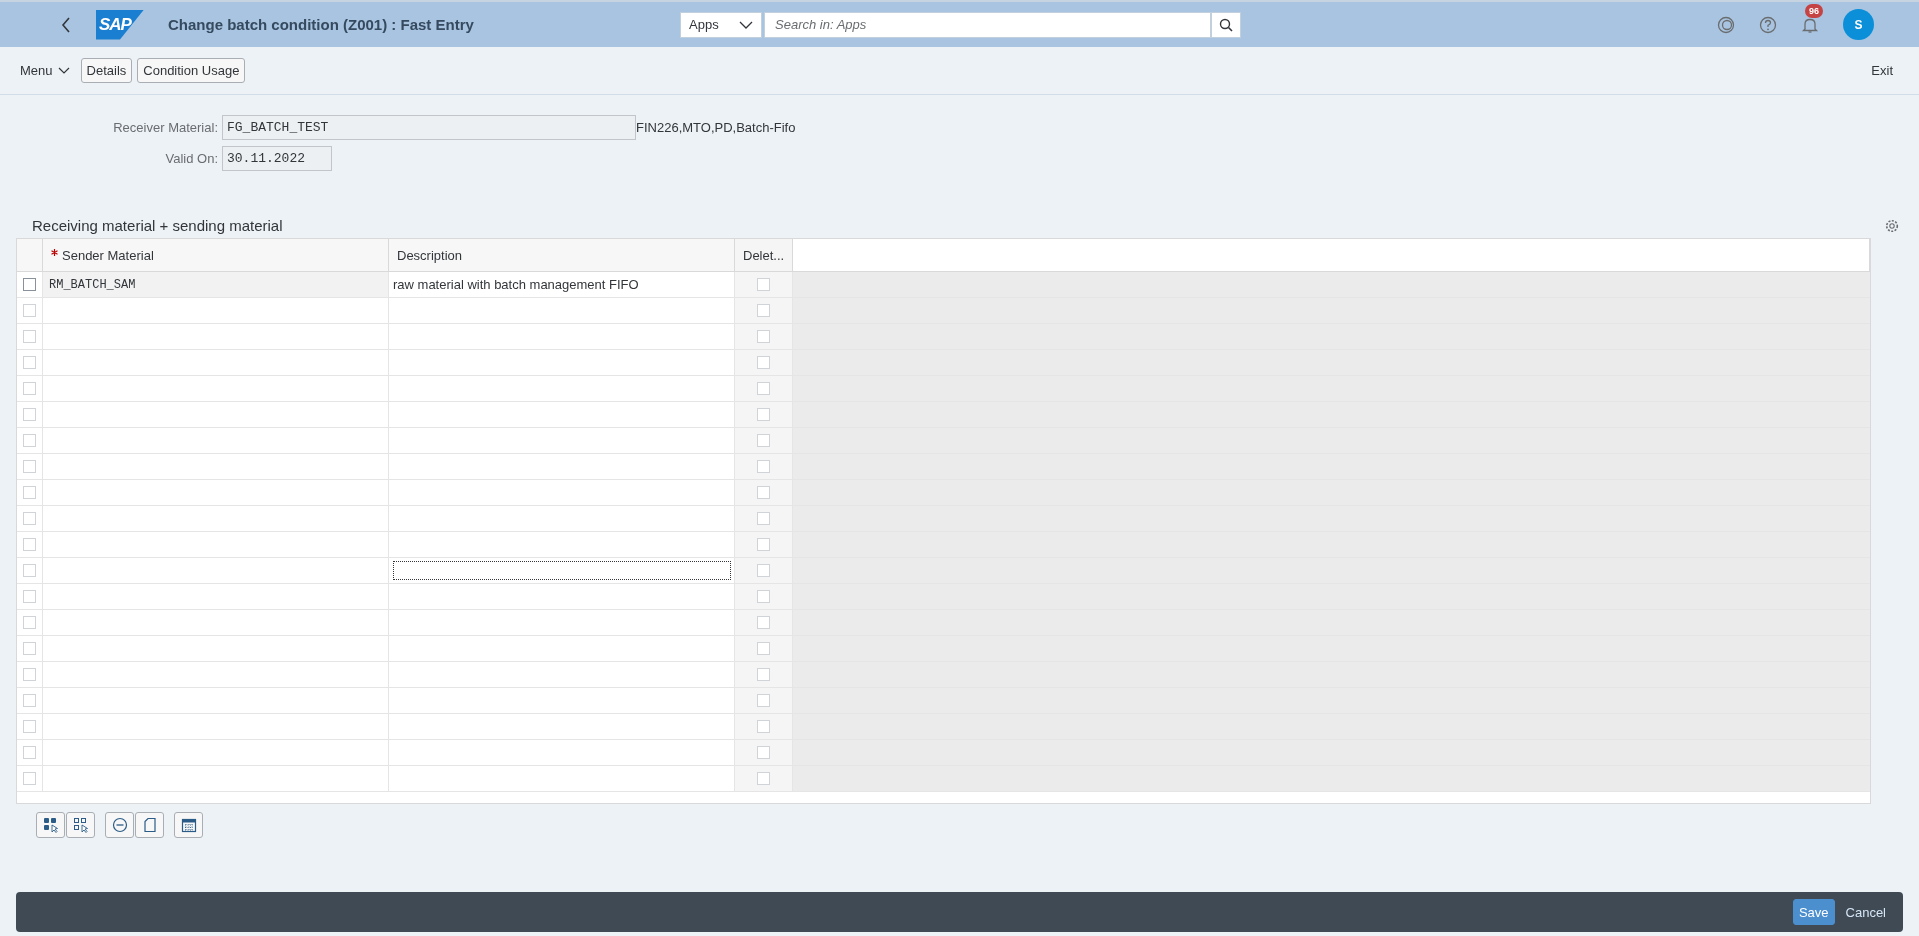  Describe the element at coordinates (1865, 912) in the screenshot. I see `cancel-button: Cancel` at that location.